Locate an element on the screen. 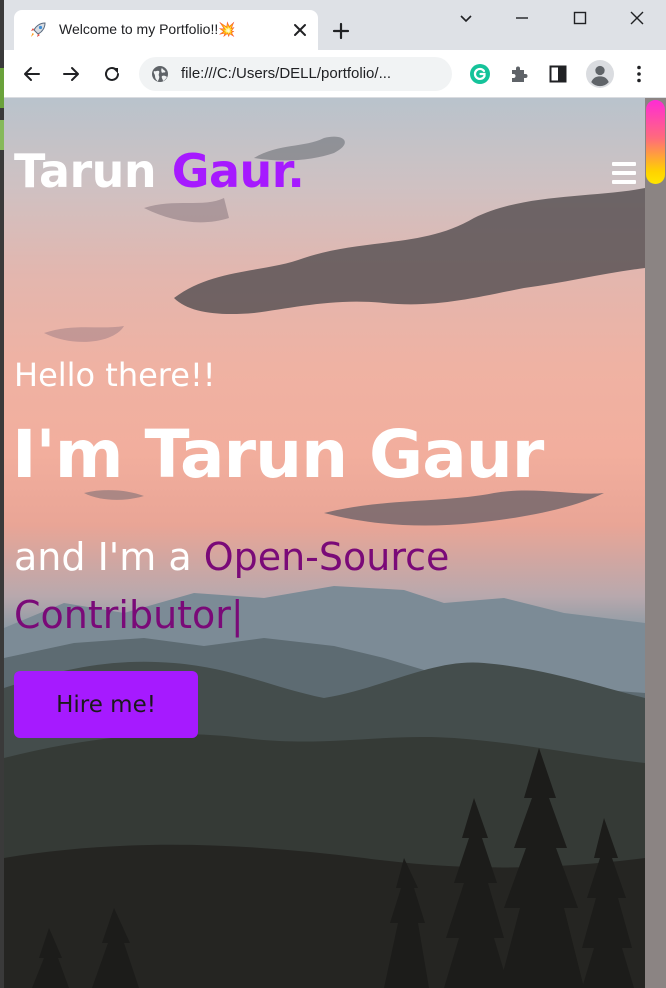 The height and width of the screenshot is (988, 666). maximize-icon is located at coordinates (580, 18).